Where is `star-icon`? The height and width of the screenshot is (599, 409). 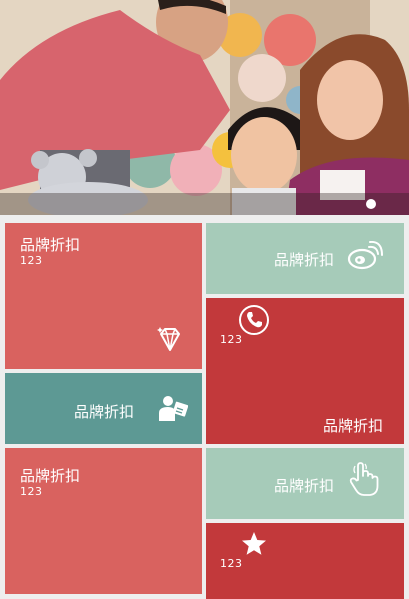
star-icon is located at coordinates (254, 543).